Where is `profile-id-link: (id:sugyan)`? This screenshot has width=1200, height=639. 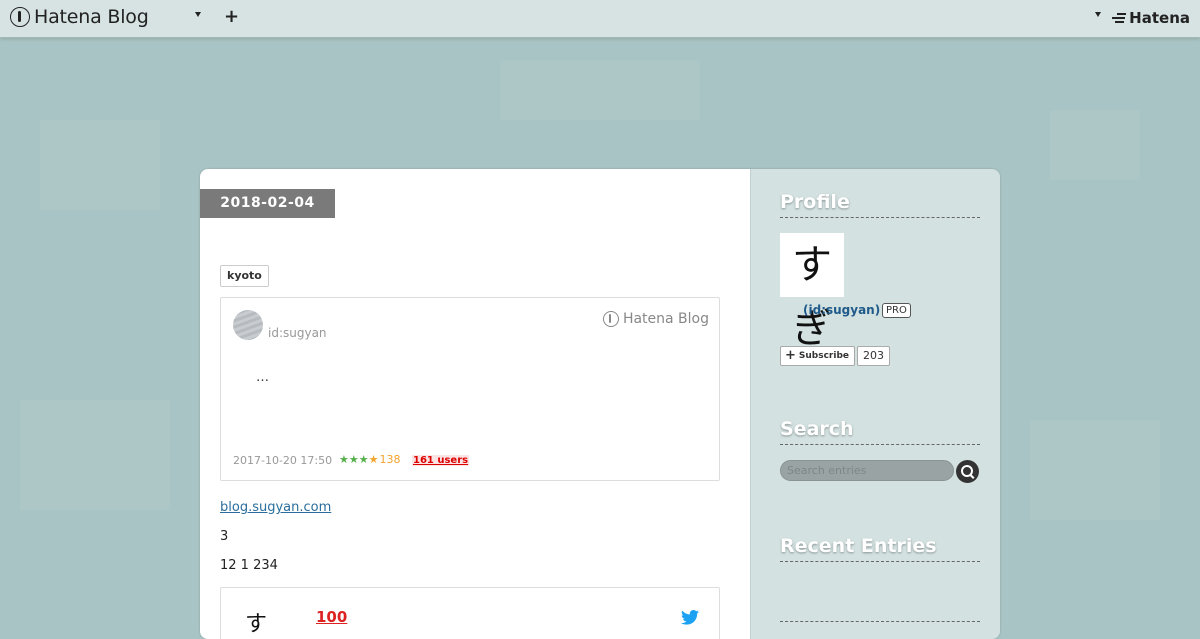 profile-id-link: (id:sugyan) is located at coordinates (841, 310).